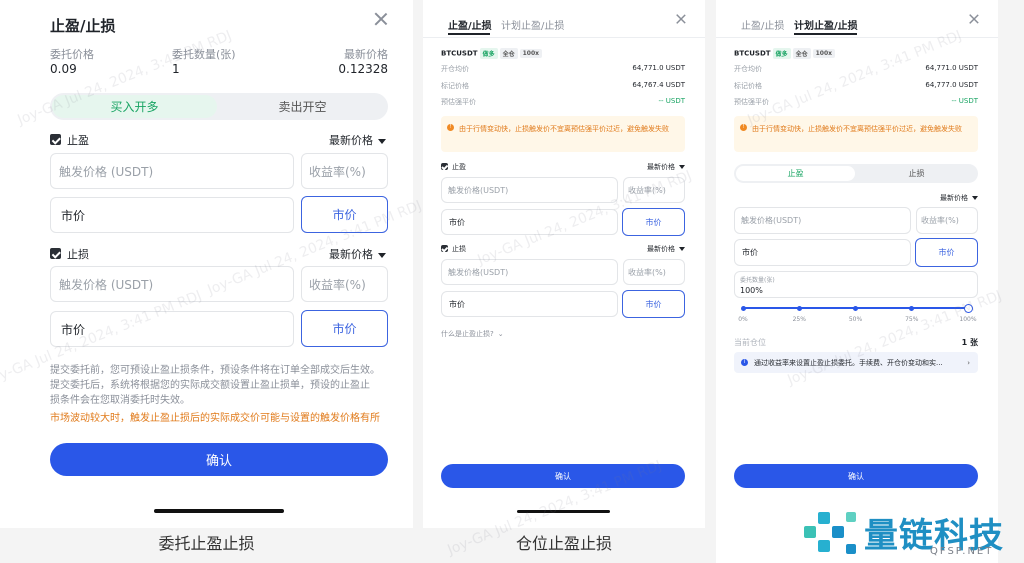 The width and height of the screenshot is (1024, 563). I want to click on order-qty-value: 100%, so click(751, 290).